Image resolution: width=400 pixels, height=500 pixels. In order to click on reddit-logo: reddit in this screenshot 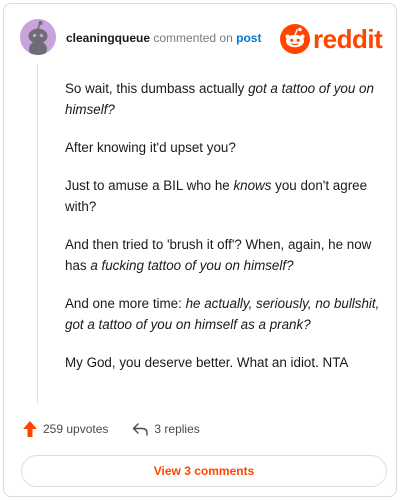, I will do `click(331, 39)`.